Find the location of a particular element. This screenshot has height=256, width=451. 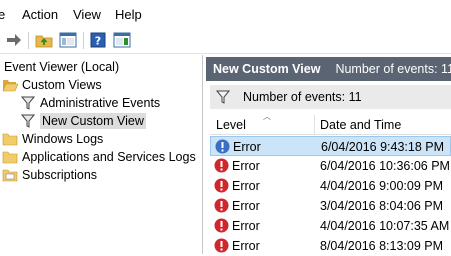

tree-item-label: Subscriptions is located at coordinates (60, 175).